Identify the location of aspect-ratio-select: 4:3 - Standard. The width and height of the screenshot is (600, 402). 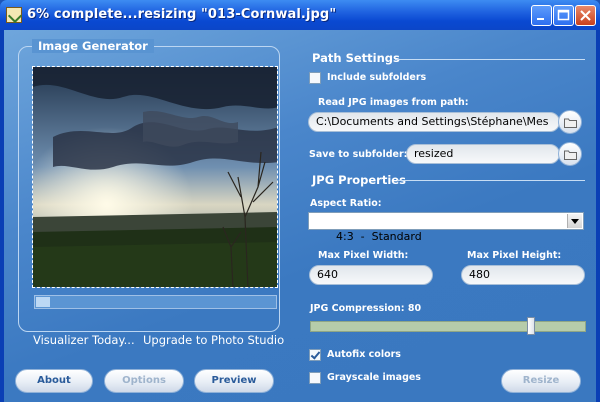
(446, 227).